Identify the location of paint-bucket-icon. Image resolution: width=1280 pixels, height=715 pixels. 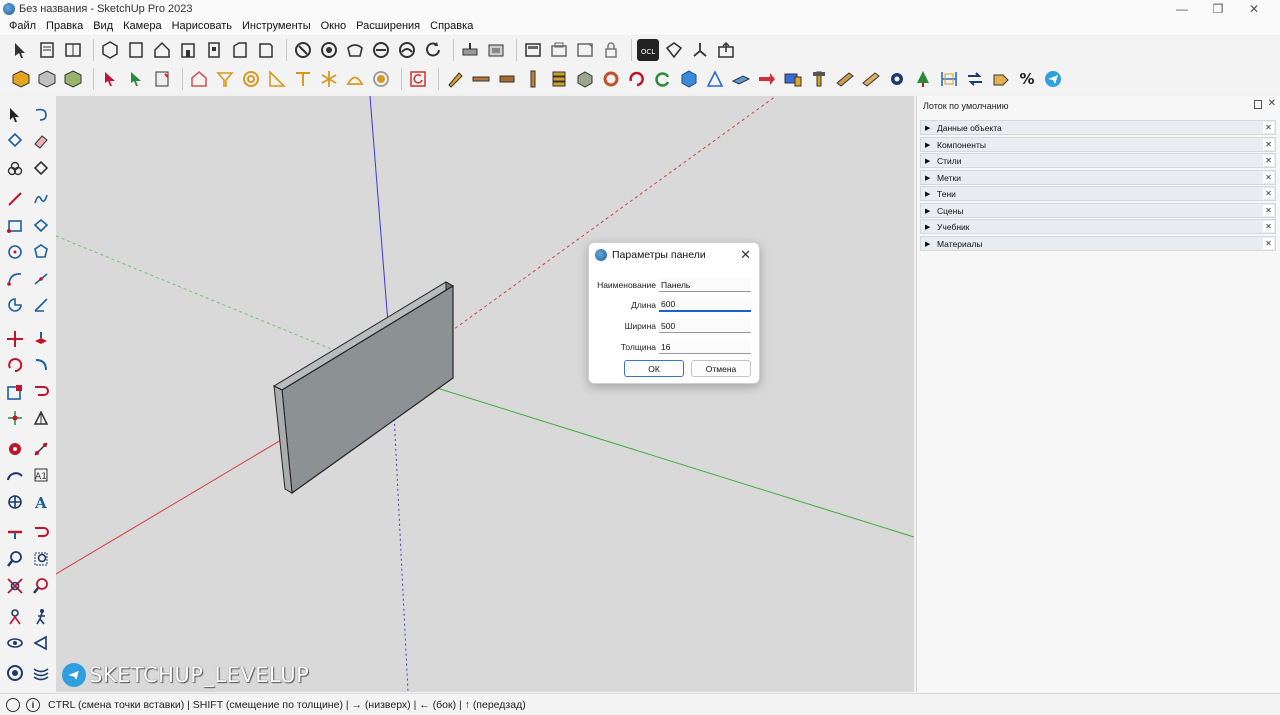
(15, 141).